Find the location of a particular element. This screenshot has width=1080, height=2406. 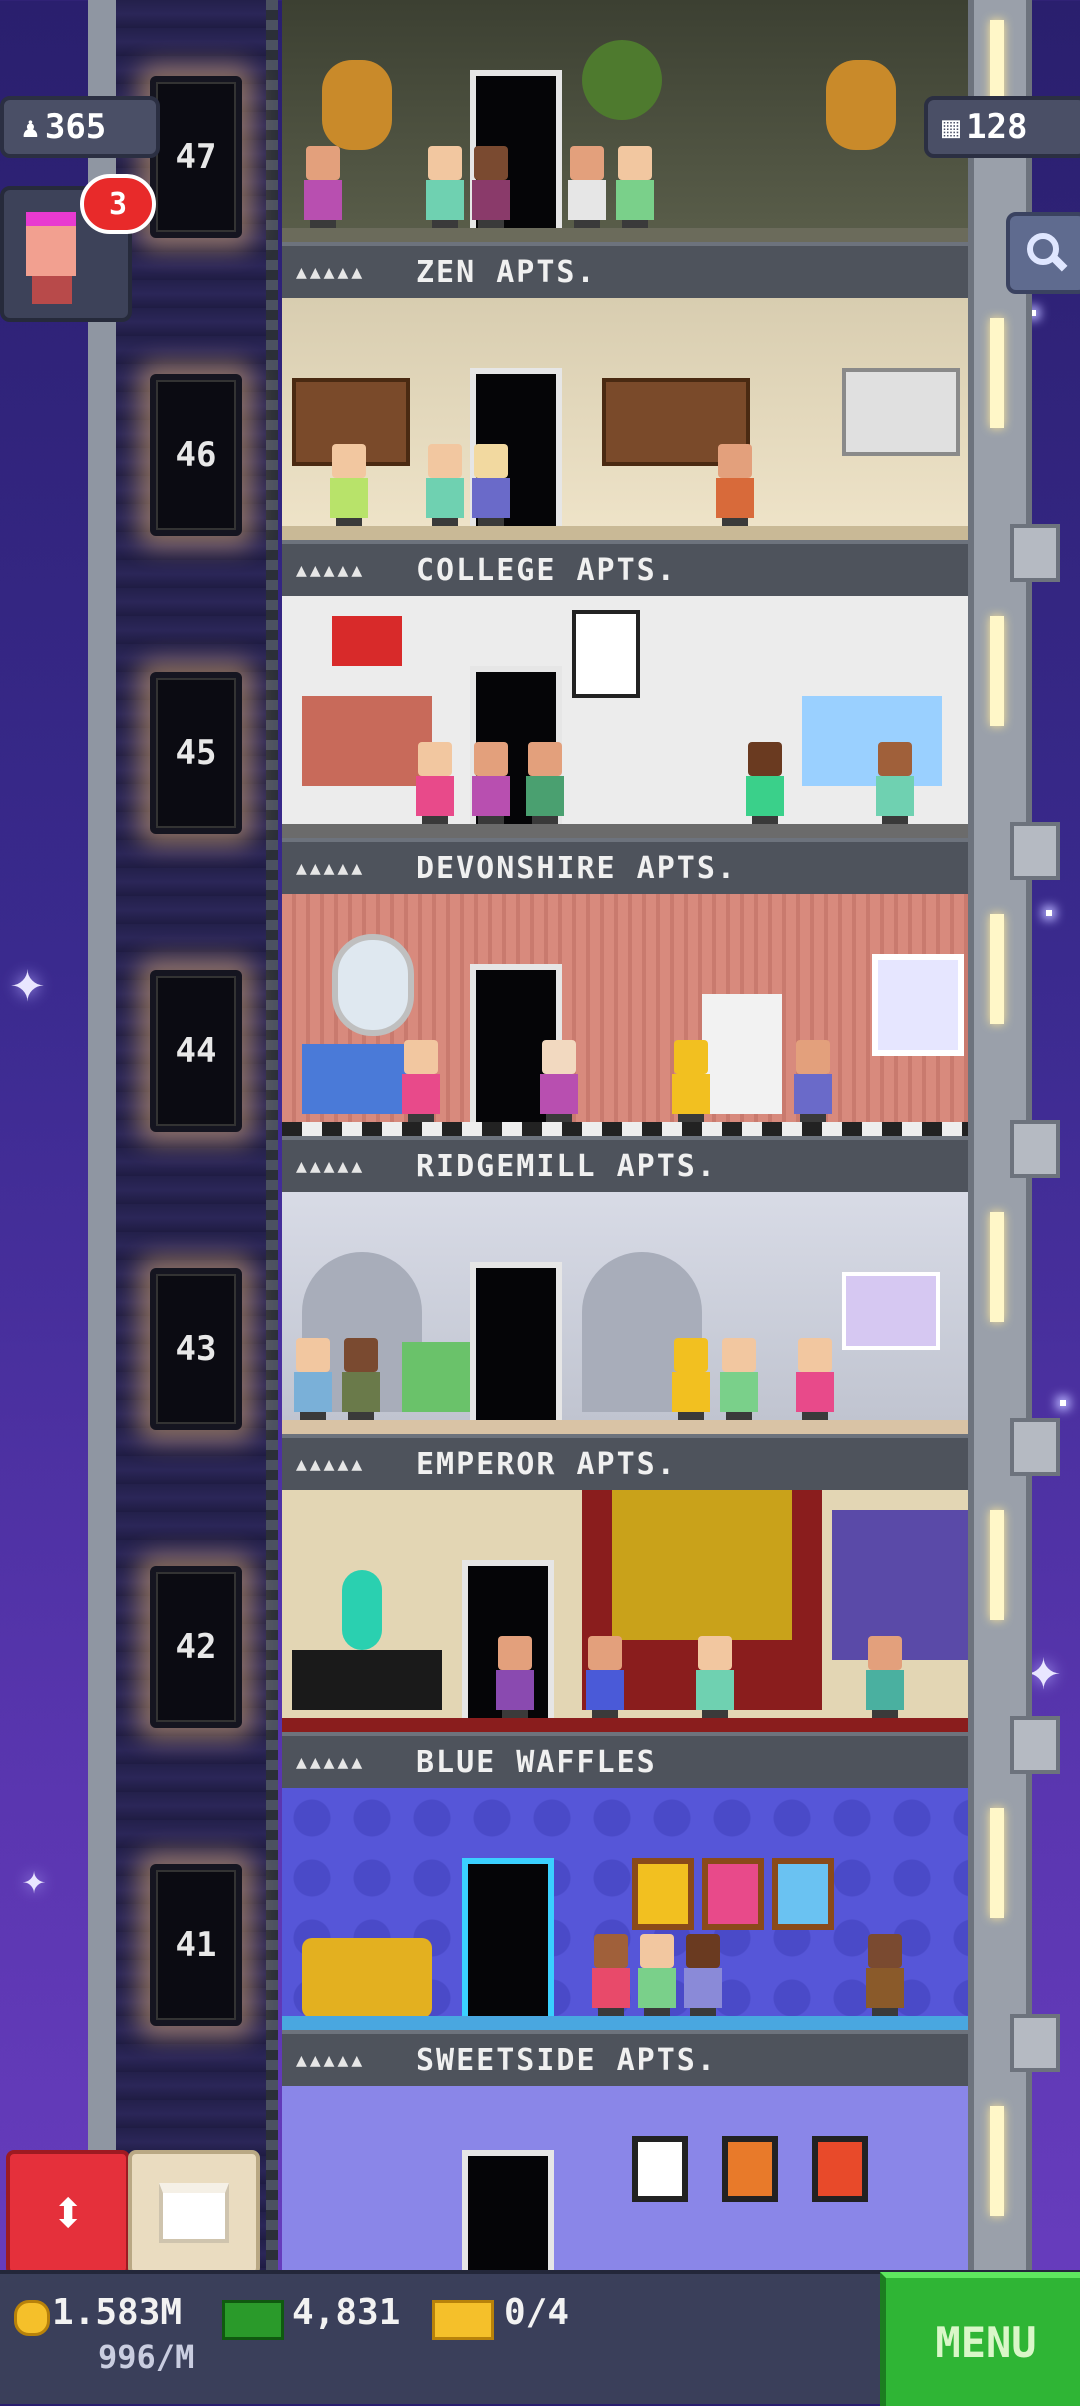

floor-name: RIDGEMILL APTS. is located at coordinates (566, 1166).